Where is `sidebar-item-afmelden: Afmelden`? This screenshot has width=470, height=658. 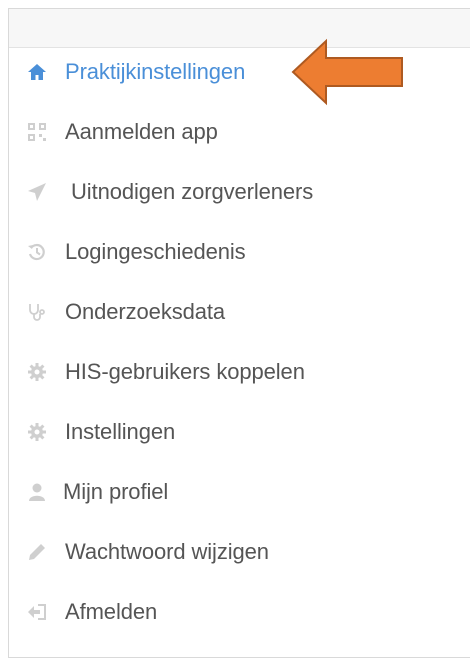
sidebar-item-afmelden: Afmelden is located at coordinates (229, 612).